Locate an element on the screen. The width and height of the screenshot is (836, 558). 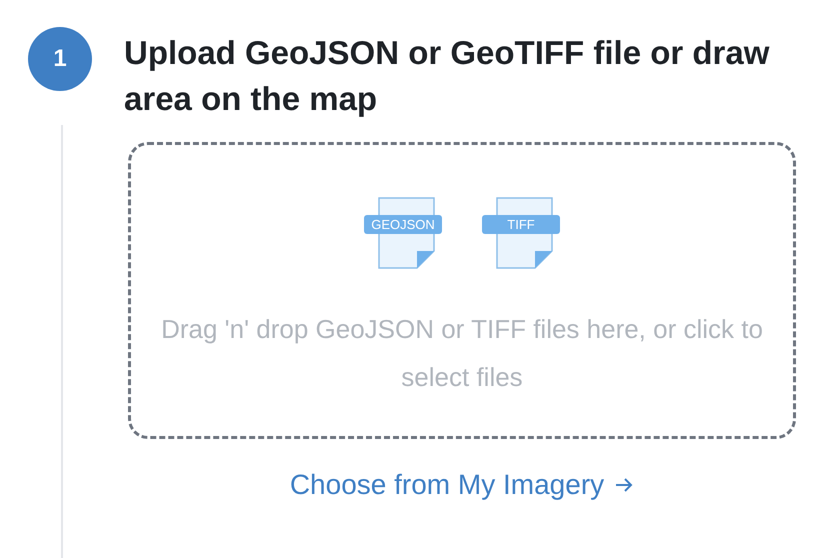
file-type-label: GEOJSON is located at coordinates (403, 224).